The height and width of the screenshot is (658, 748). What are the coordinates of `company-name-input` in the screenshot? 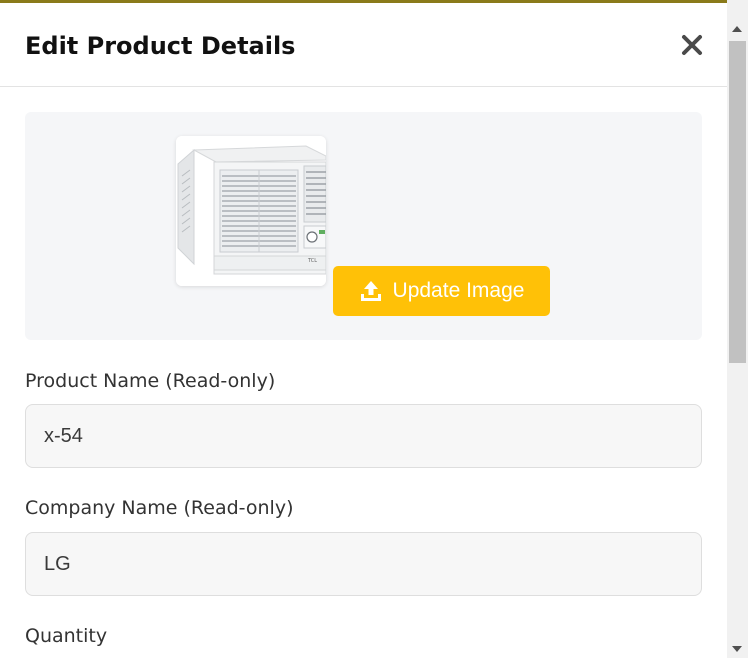 It's located at (363, 564).